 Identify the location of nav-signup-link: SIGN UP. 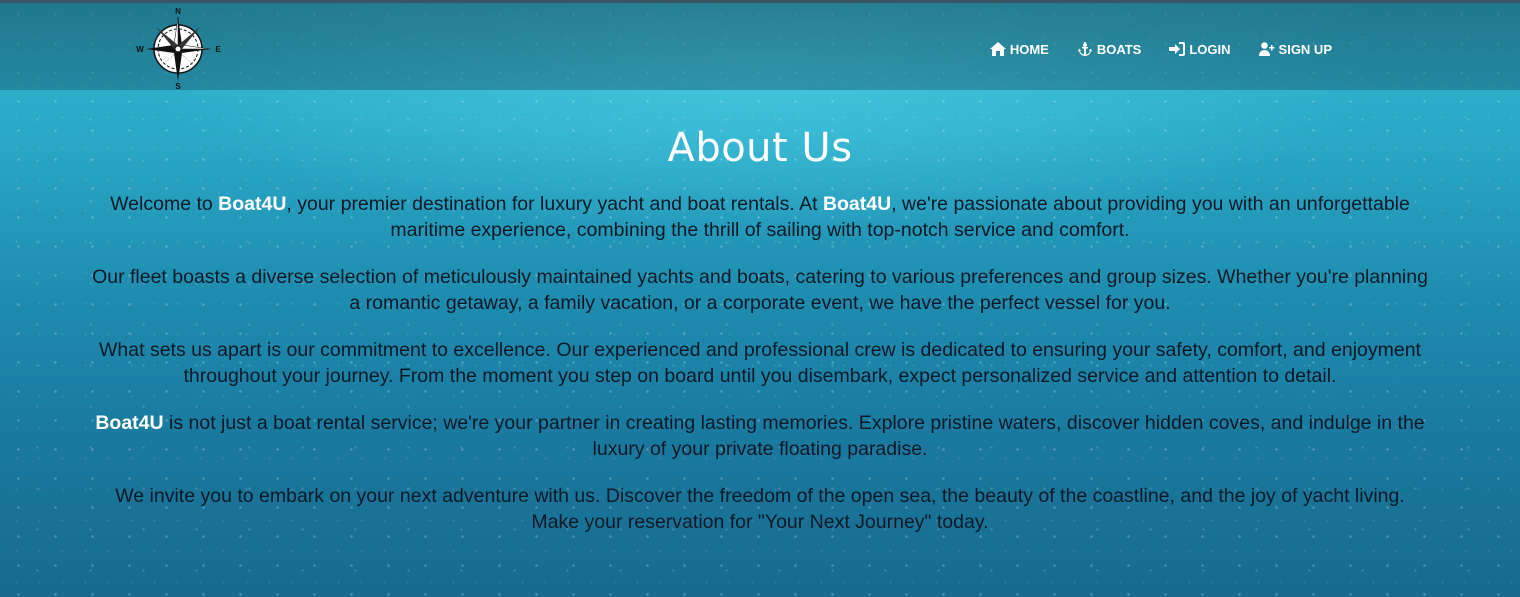
(1295, 49).